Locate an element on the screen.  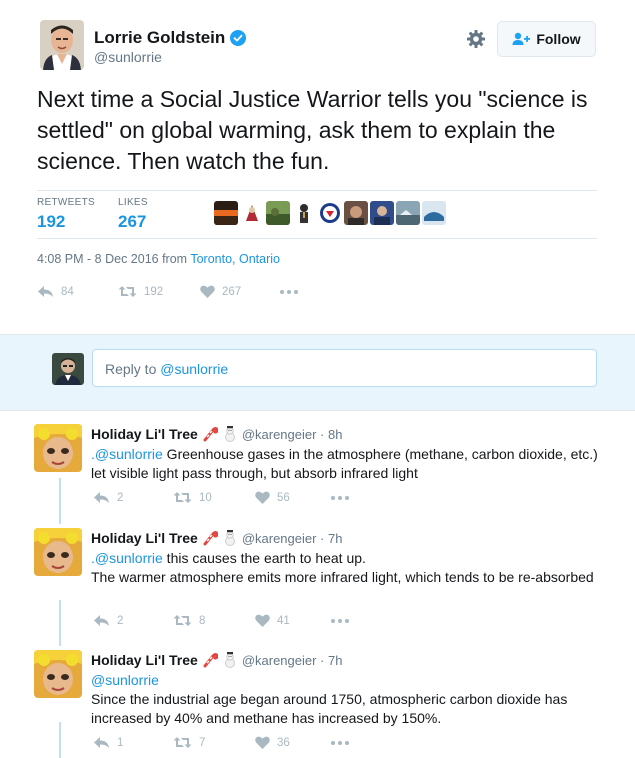
like-count: 41 is located at coordinates (283, 620).